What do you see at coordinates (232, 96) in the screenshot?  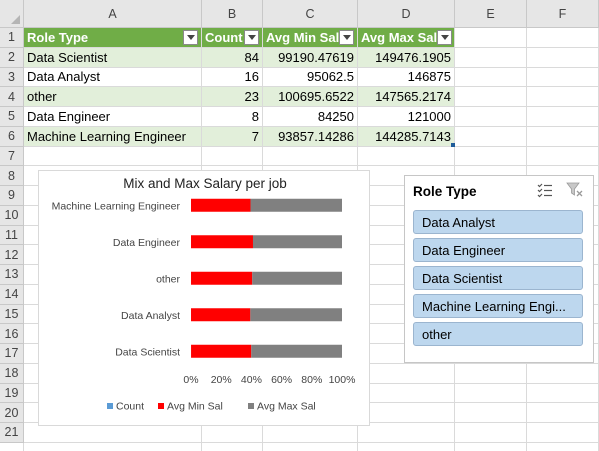 I see `table-cell: 23` at bounding box center [232, 96].